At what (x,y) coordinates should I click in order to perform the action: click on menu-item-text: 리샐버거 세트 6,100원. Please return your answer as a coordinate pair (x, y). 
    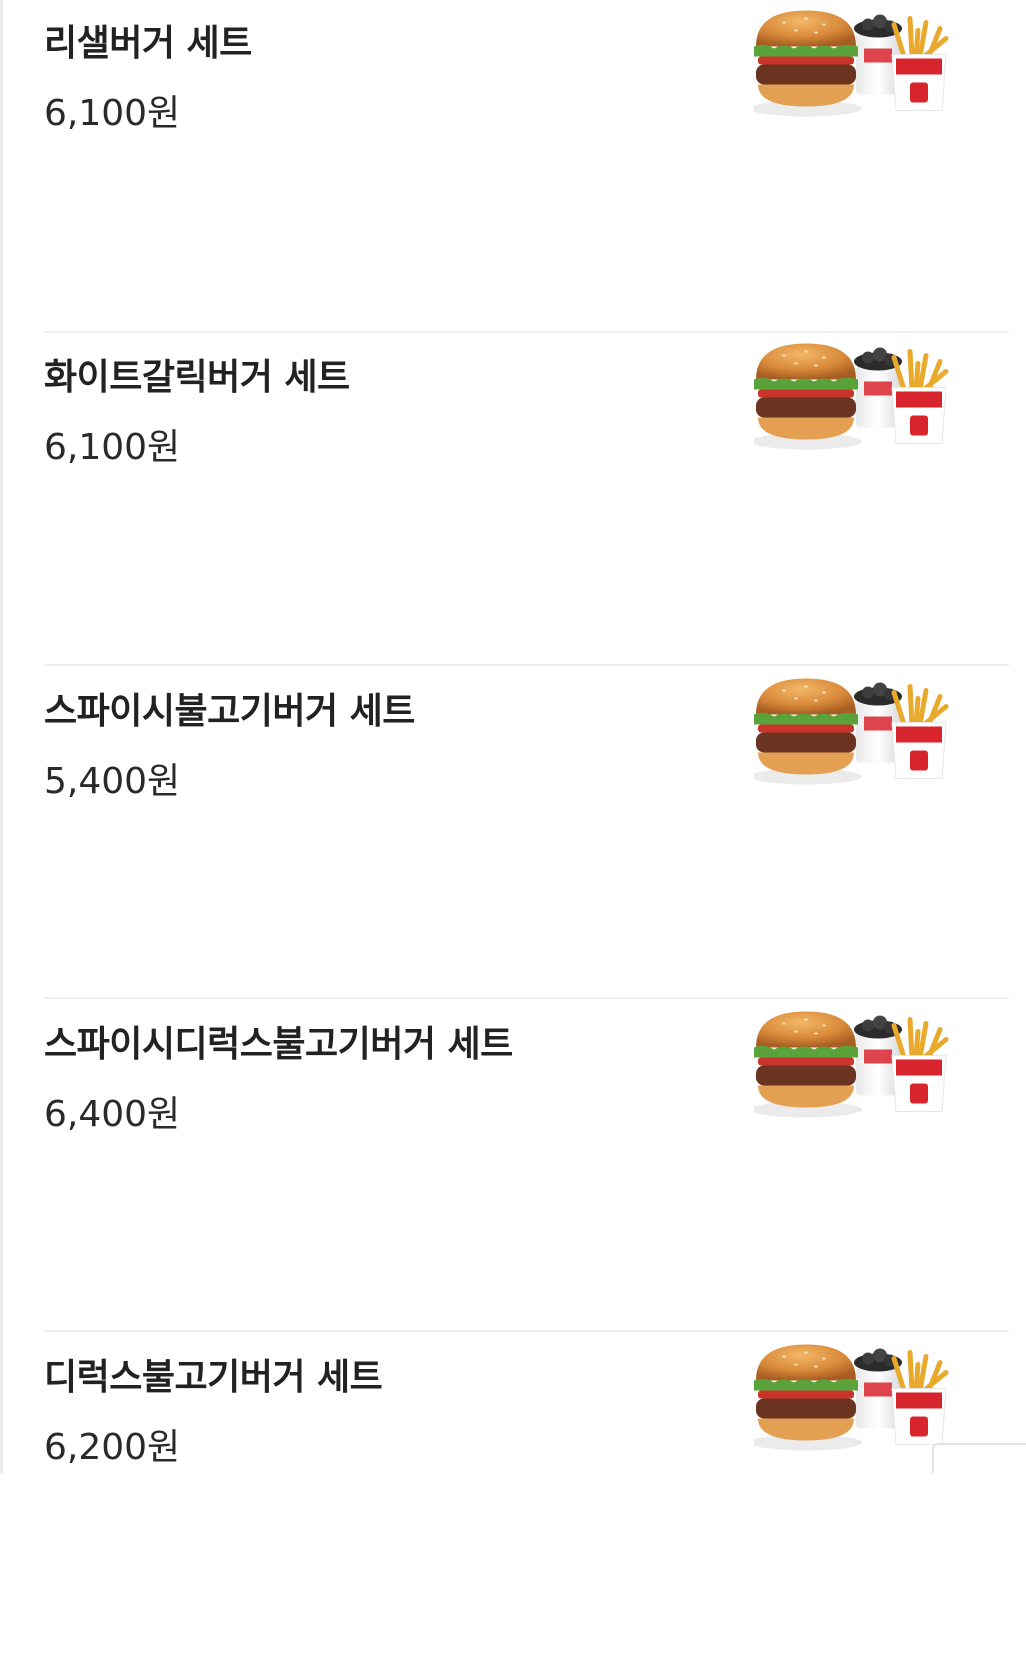
    Looking at the image, I should click on (148, 75).